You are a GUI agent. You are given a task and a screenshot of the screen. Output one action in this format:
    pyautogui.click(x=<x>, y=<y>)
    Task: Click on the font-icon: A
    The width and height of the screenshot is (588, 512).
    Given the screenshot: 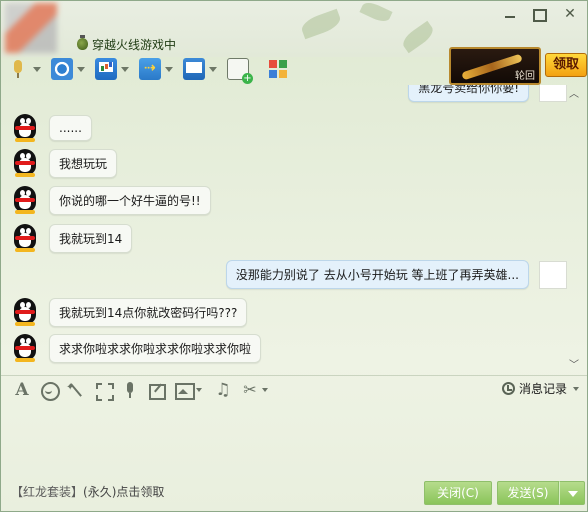 What is the action you would take?
    pyautogui.click(x=22, y=390)
    